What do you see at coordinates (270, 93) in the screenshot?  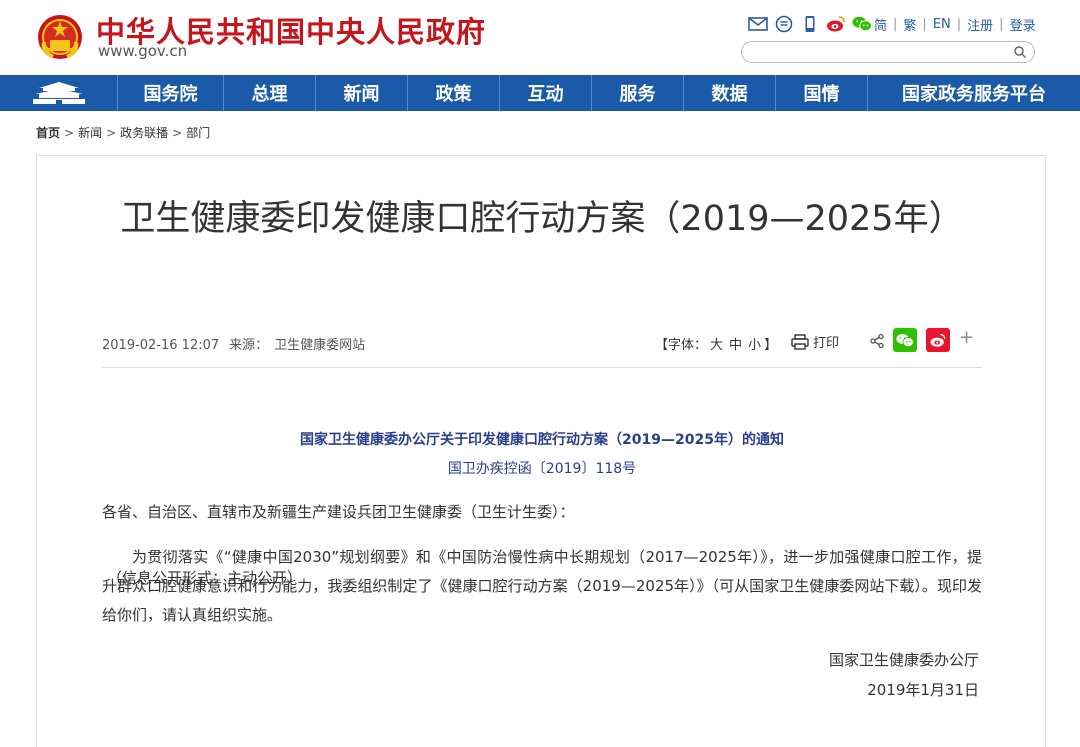 I see `nav-item-premier: 总理` at bounding box center [270, 93].